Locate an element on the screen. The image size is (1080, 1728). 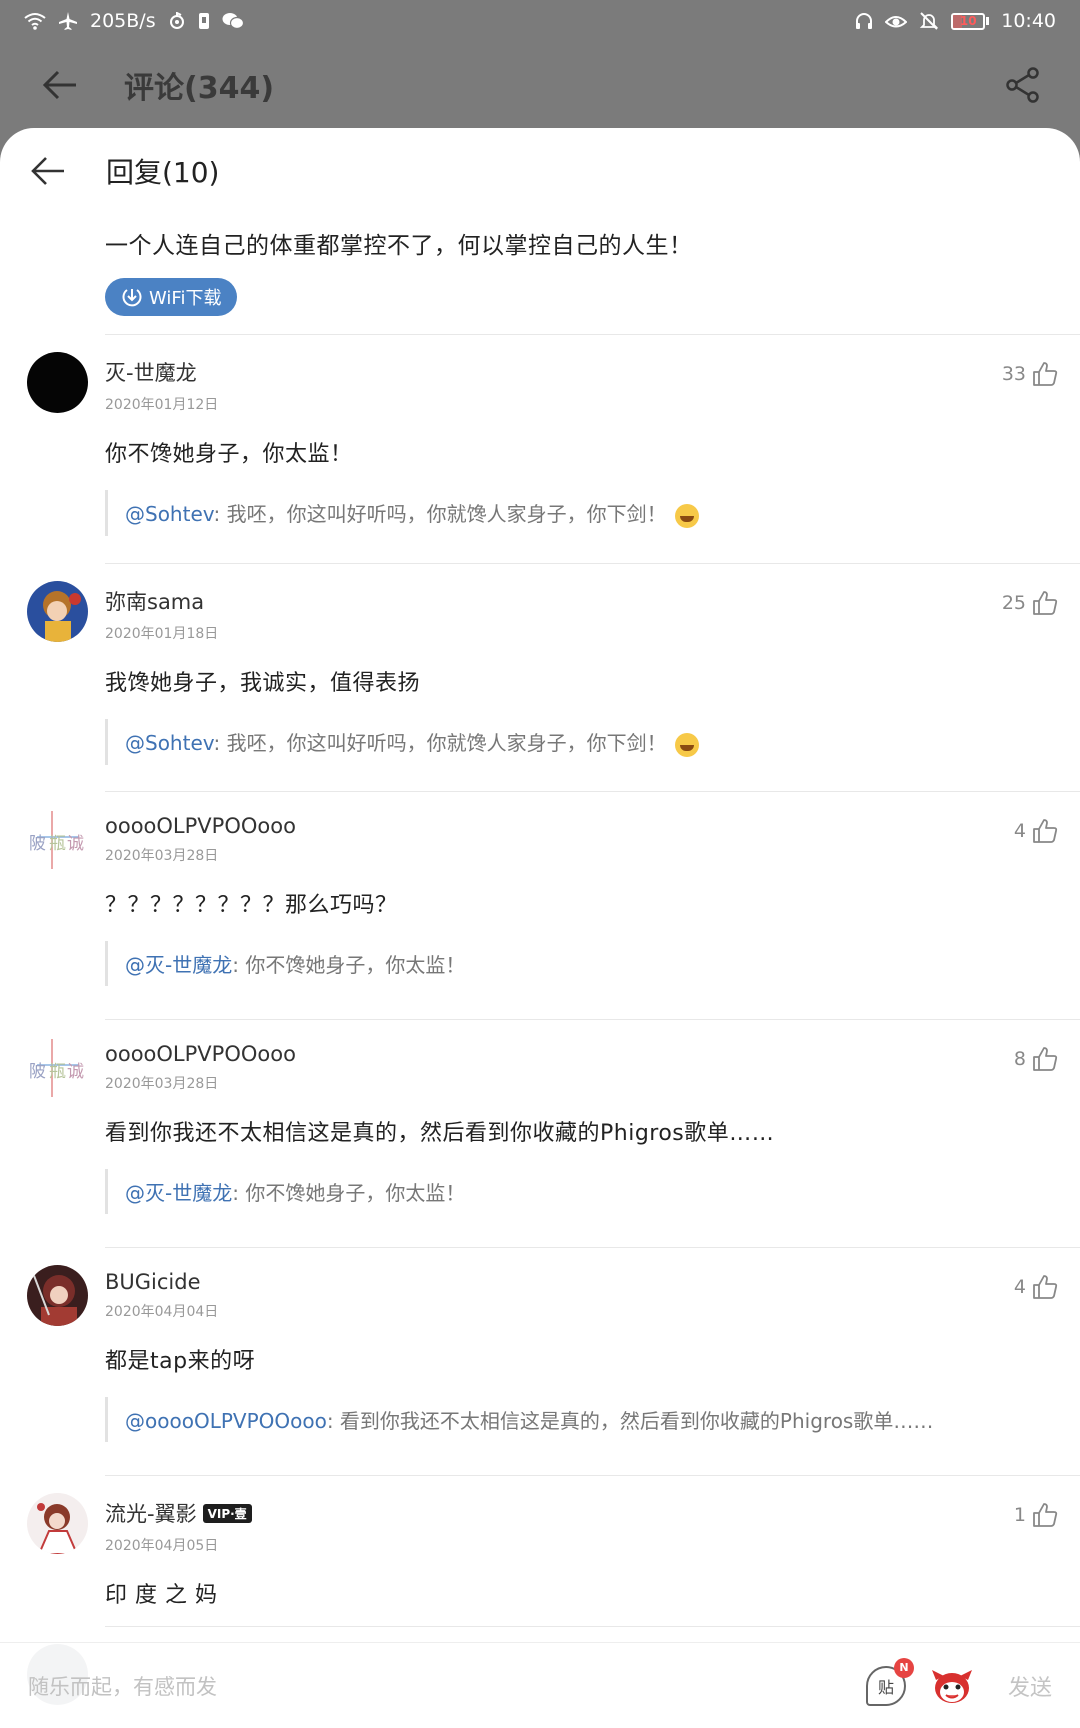
quote-text: : 我呸，你这叫好听吗，你就馋人家身子，你下剑！ is located at coordinates (440, 514).